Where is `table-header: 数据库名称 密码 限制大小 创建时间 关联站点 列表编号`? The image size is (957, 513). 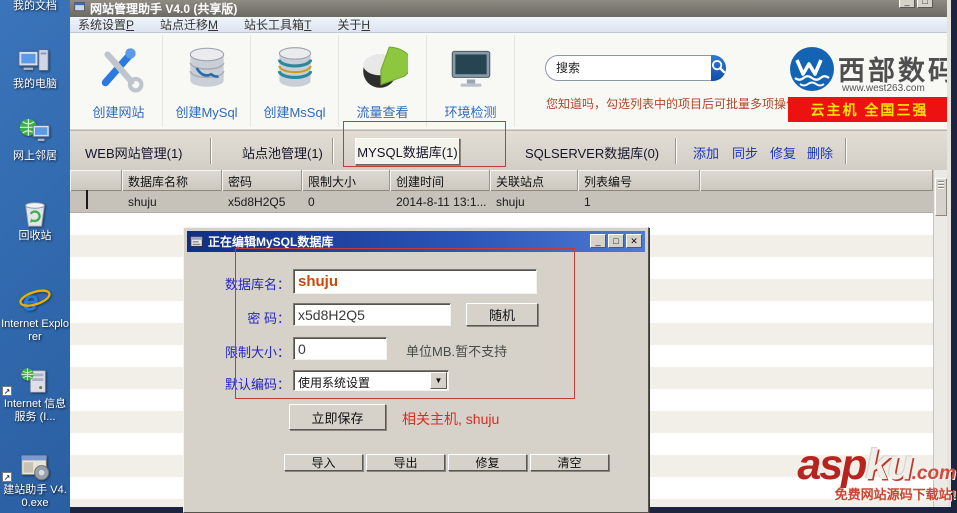 table-header: 数据库名称 密码 限制大小 创建时间 关联站点 列表编号 is located at coordinates (501, 180).